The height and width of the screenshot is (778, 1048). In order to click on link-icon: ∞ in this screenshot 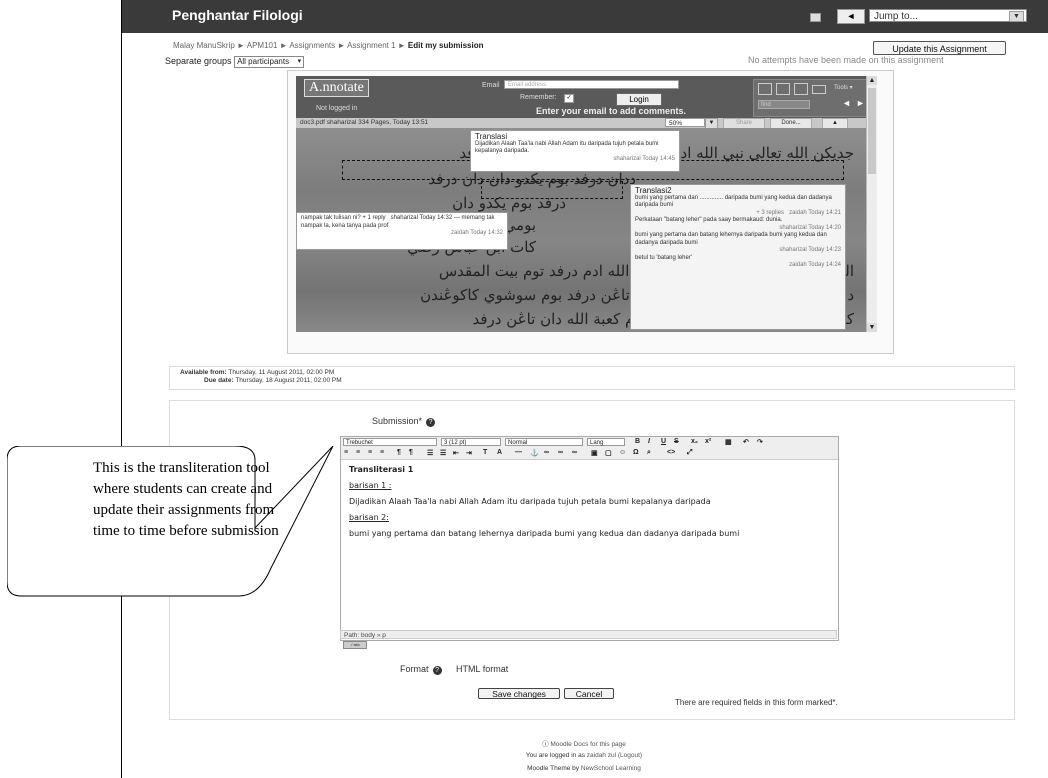, I will do `click(546, 452)`.